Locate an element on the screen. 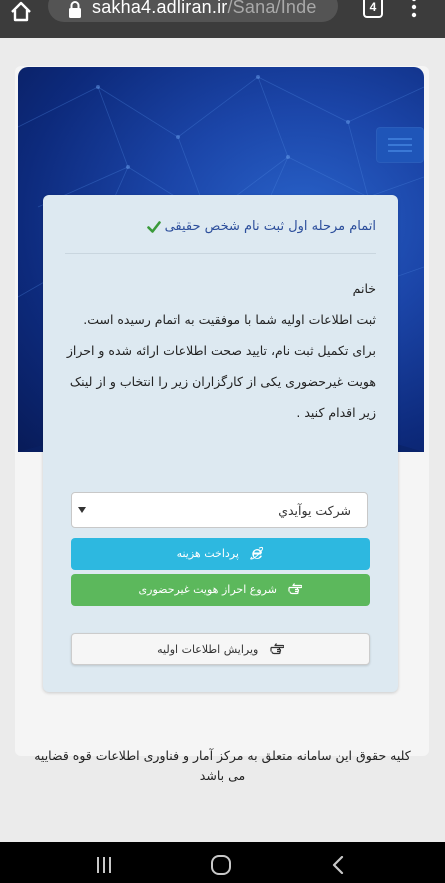 The image size is (445, 883). card-title: اتمام مرحله اول ثبت نام شخص حقیقی is located at coordinates (261, 226).